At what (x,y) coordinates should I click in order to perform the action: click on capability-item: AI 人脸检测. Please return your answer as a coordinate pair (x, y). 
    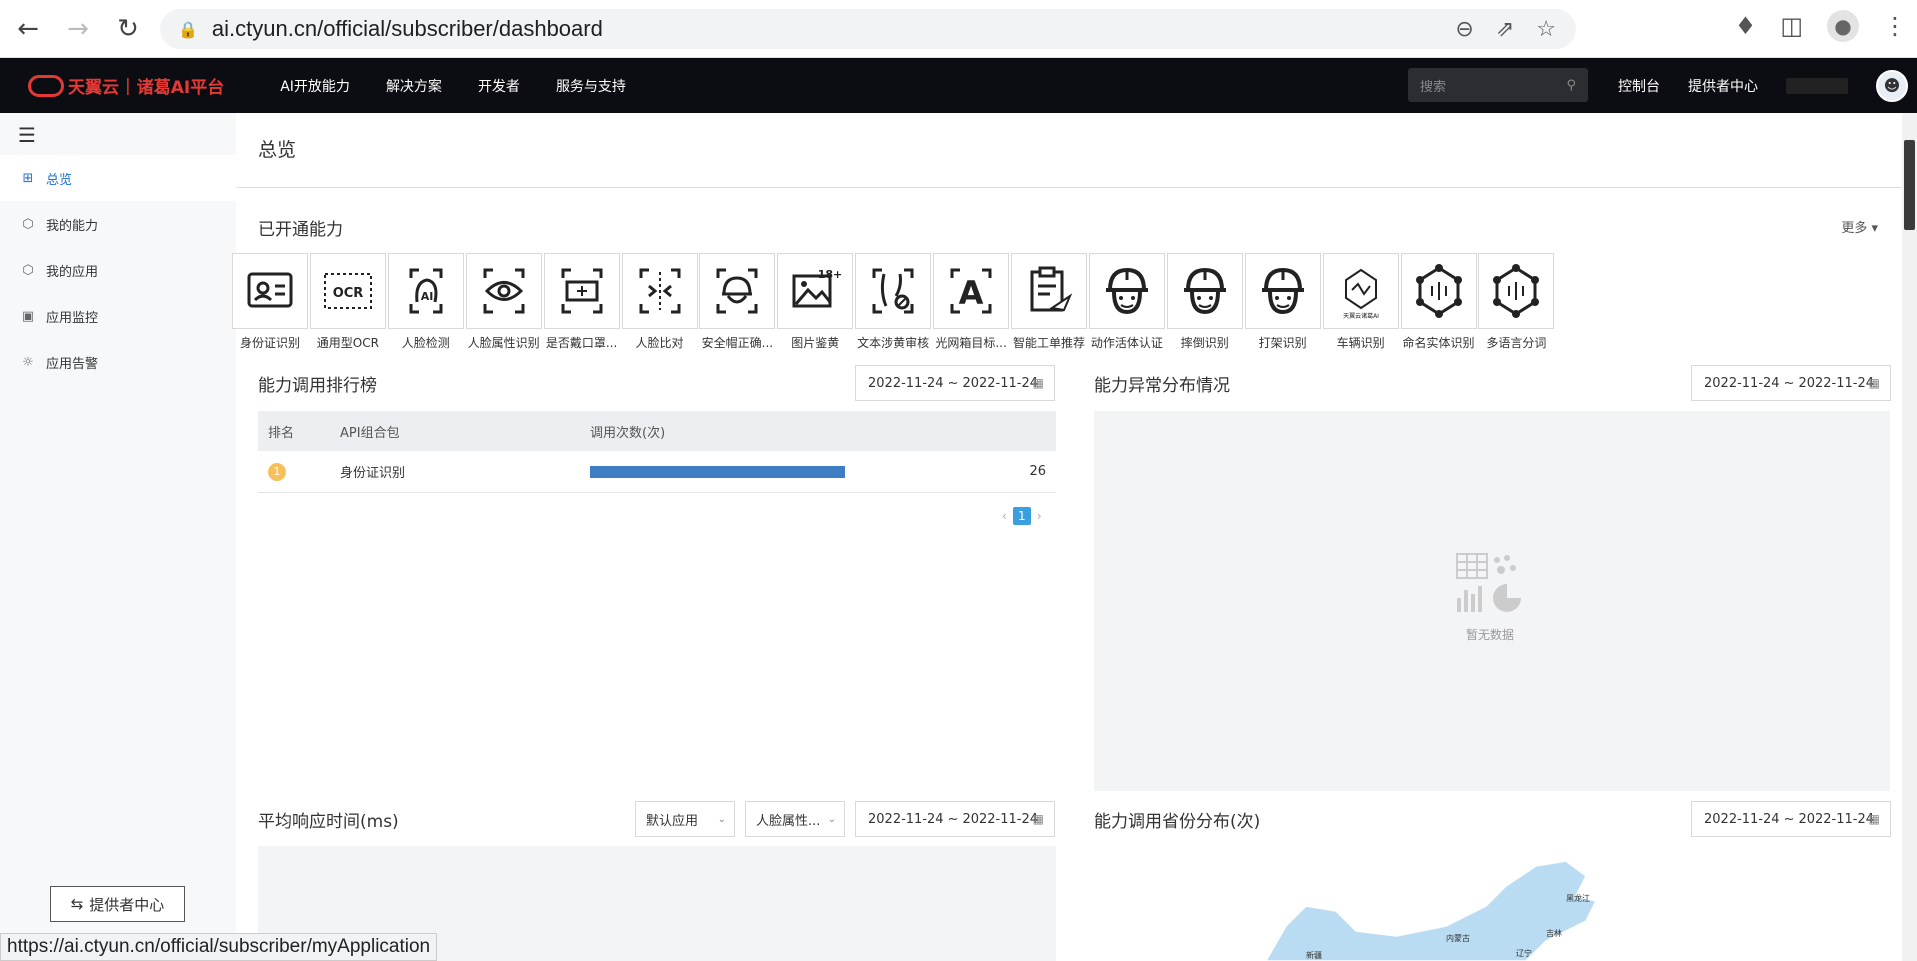
    Looking at the image, I should click on (425, 302).